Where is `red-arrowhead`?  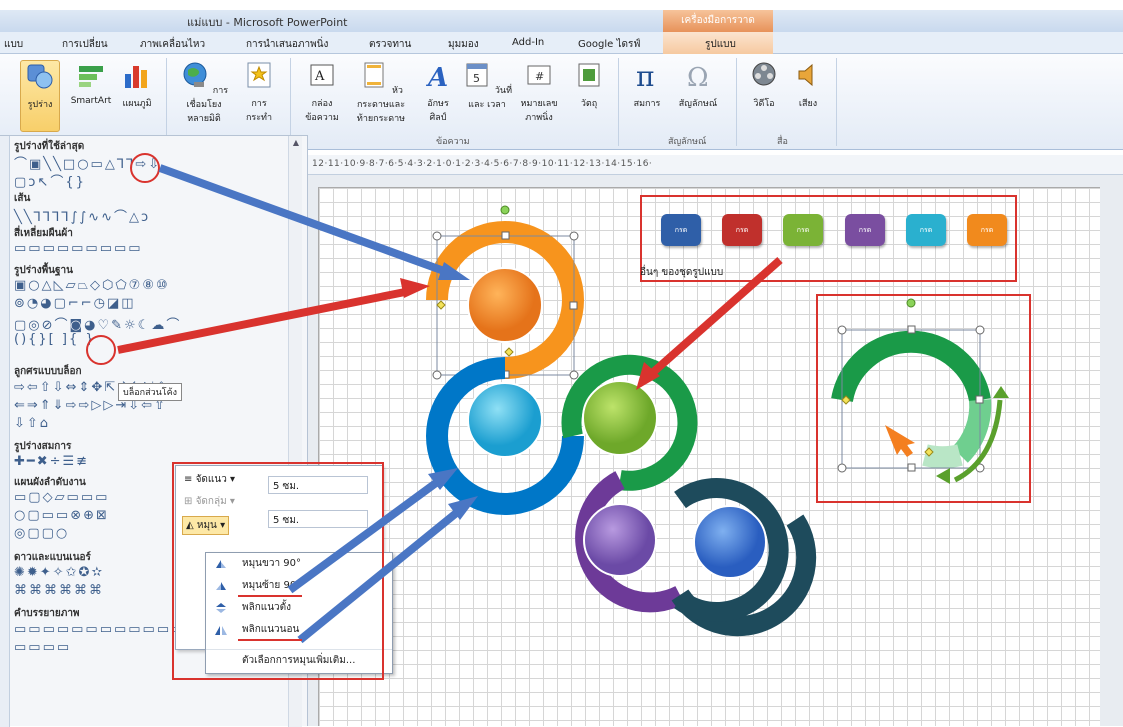 red-arrowhead is located at coordinates (415, 288).